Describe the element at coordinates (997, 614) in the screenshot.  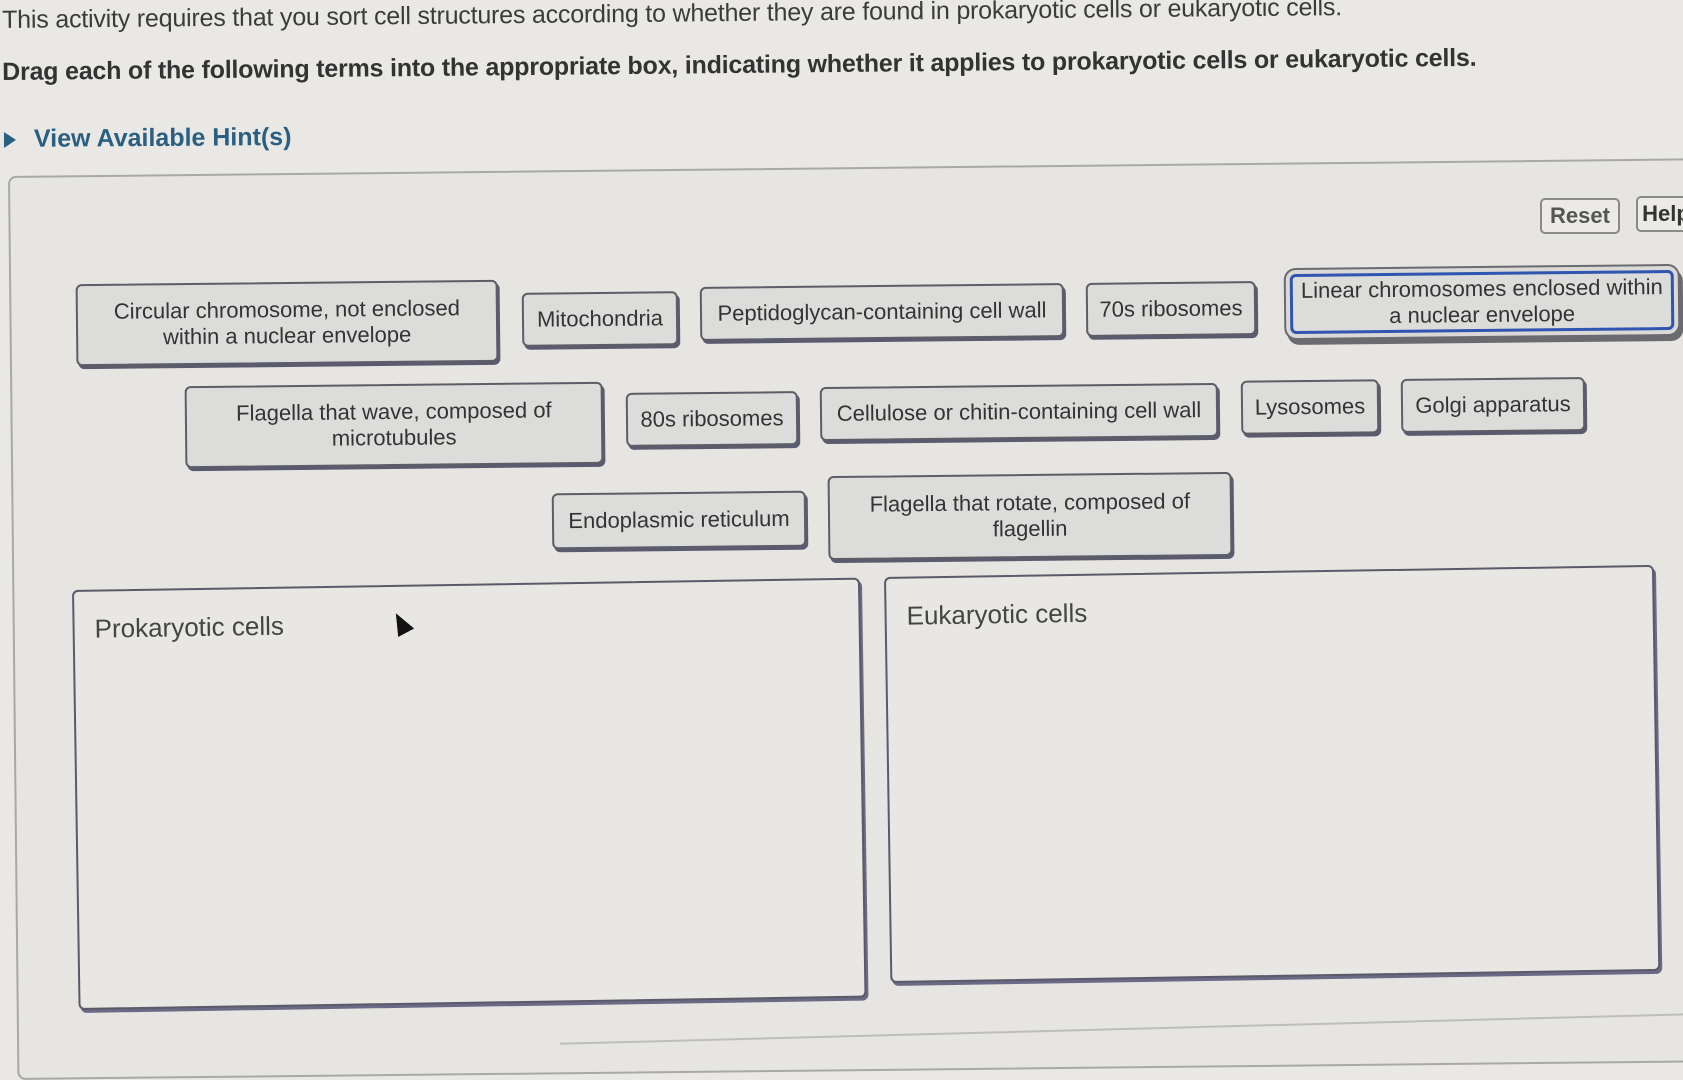
I see `eukaryotic-dropzone-title: Eukaryotic cells` at that location.